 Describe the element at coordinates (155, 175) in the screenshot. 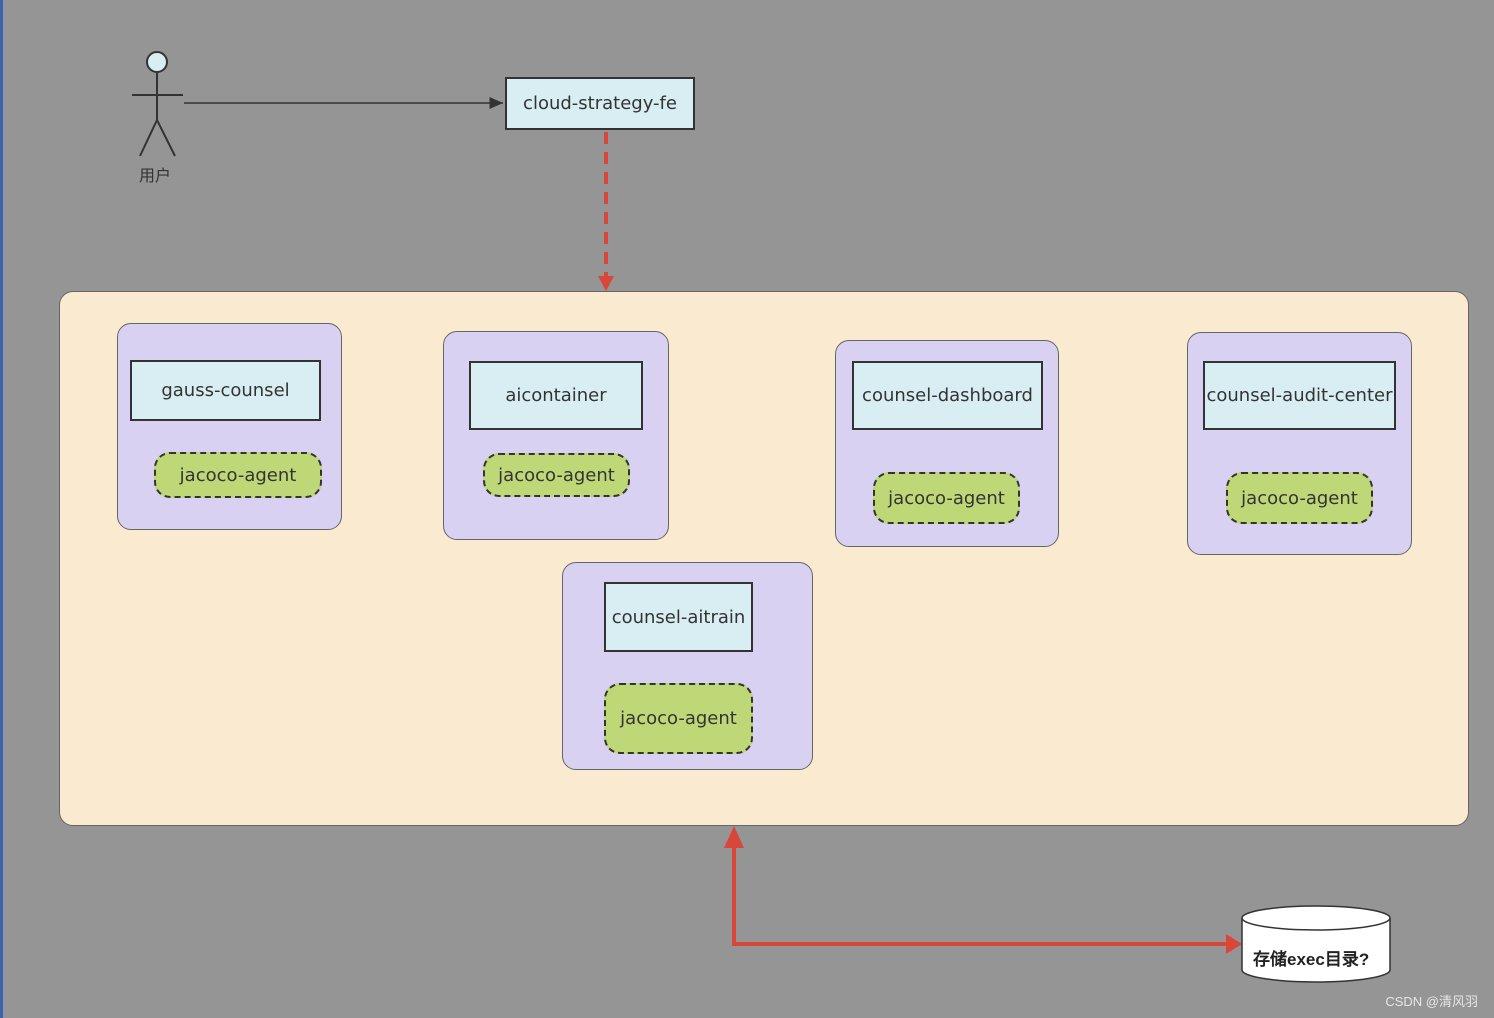

I see `user-label: 用户` at that location.